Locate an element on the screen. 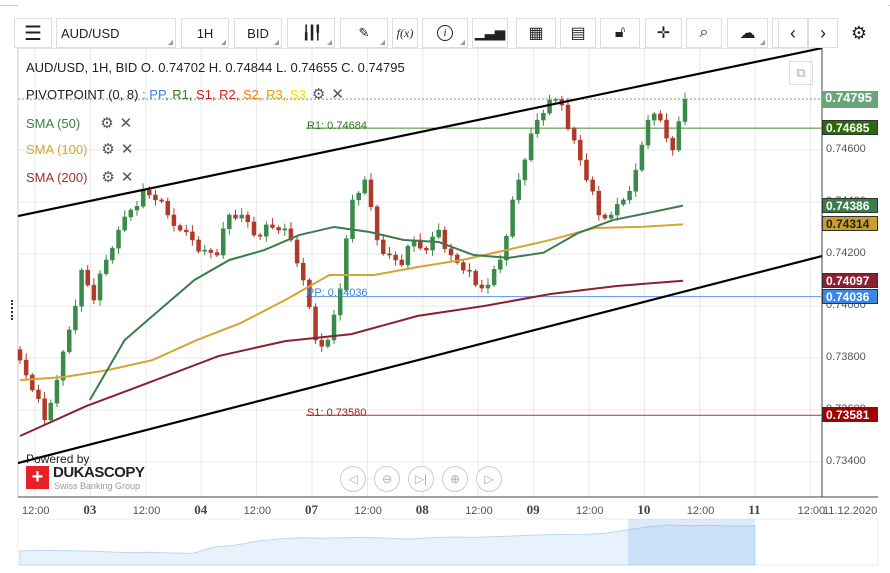 The height and width of the screenshot is (573, 890). r1-level-label: R1: 0.74684 is located at coordinates (337, 126).